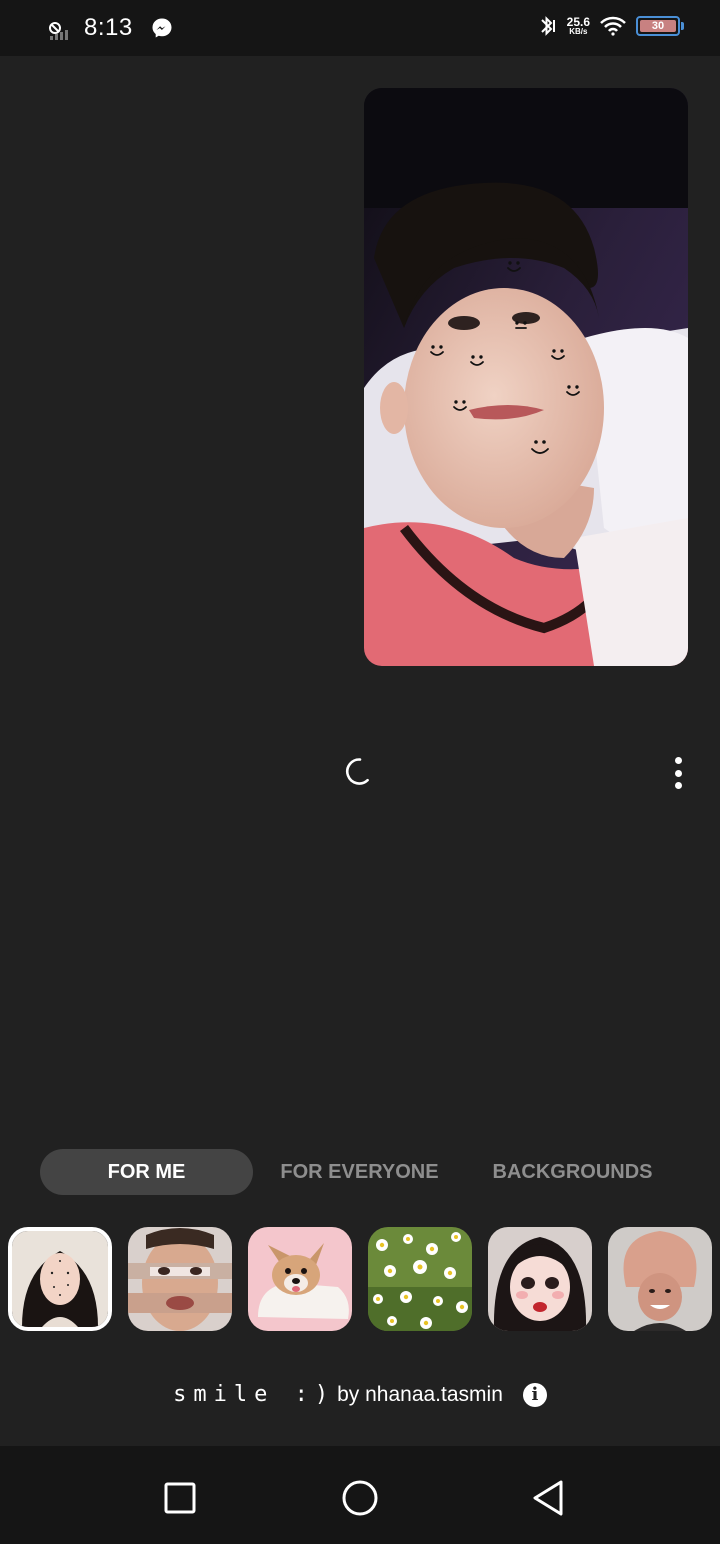  What do you see at coordinates (55, 28) in the screenshot?
I see `dnd-icon` at bounding box center [55, 28].